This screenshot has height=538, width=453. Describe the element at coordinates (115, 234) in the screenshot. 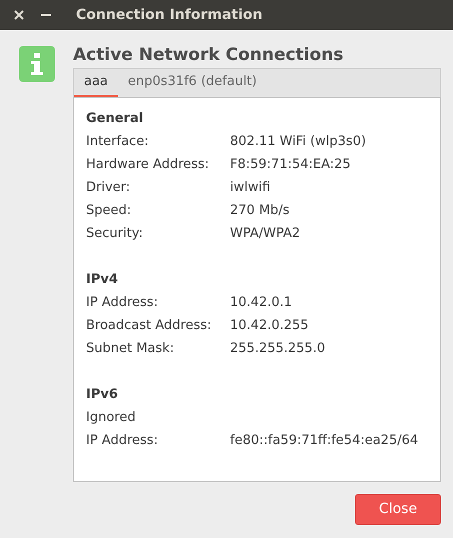

I see `field-label: Security:` at that location.